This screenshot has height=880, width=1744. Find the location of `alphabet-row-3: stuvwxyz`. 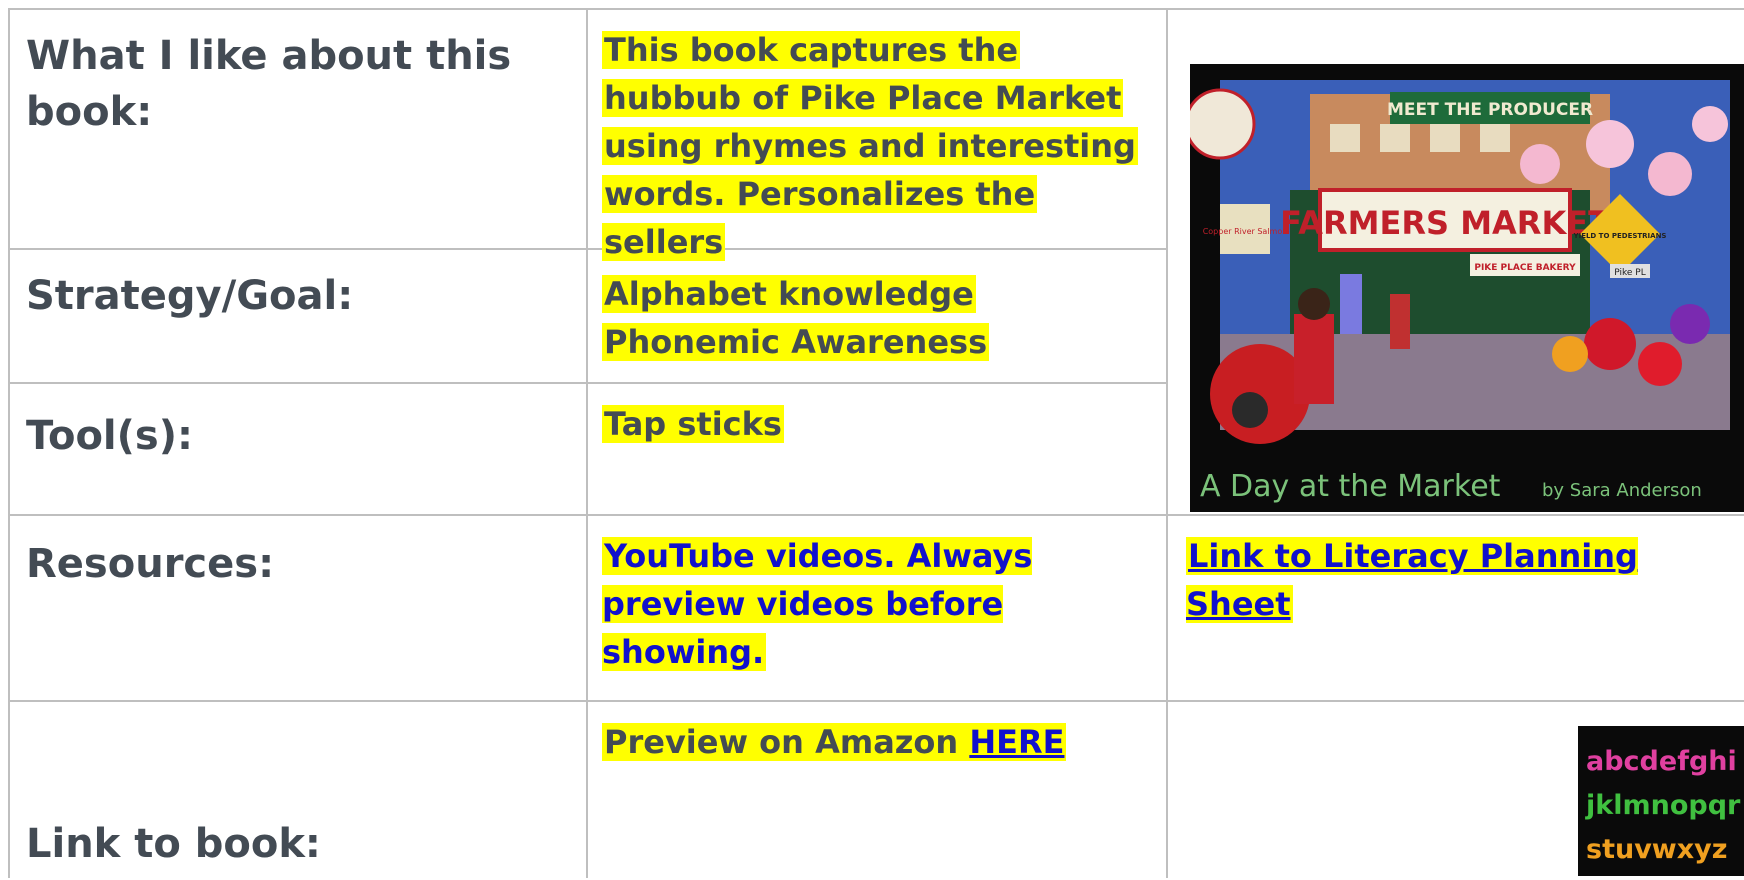

alphabet-row-3: stuvwxyz is located at coordinates (1656, 849).